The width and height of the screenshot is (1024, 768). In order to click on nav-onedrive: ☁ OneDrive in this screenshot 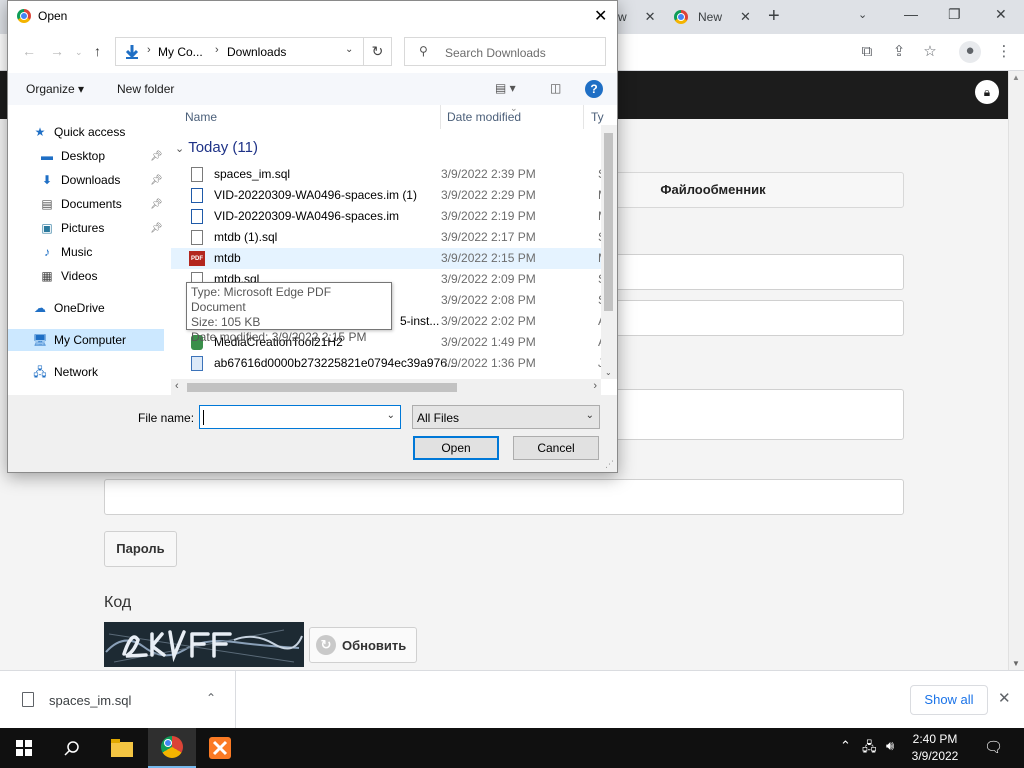, I will do `click(68, 308)`.